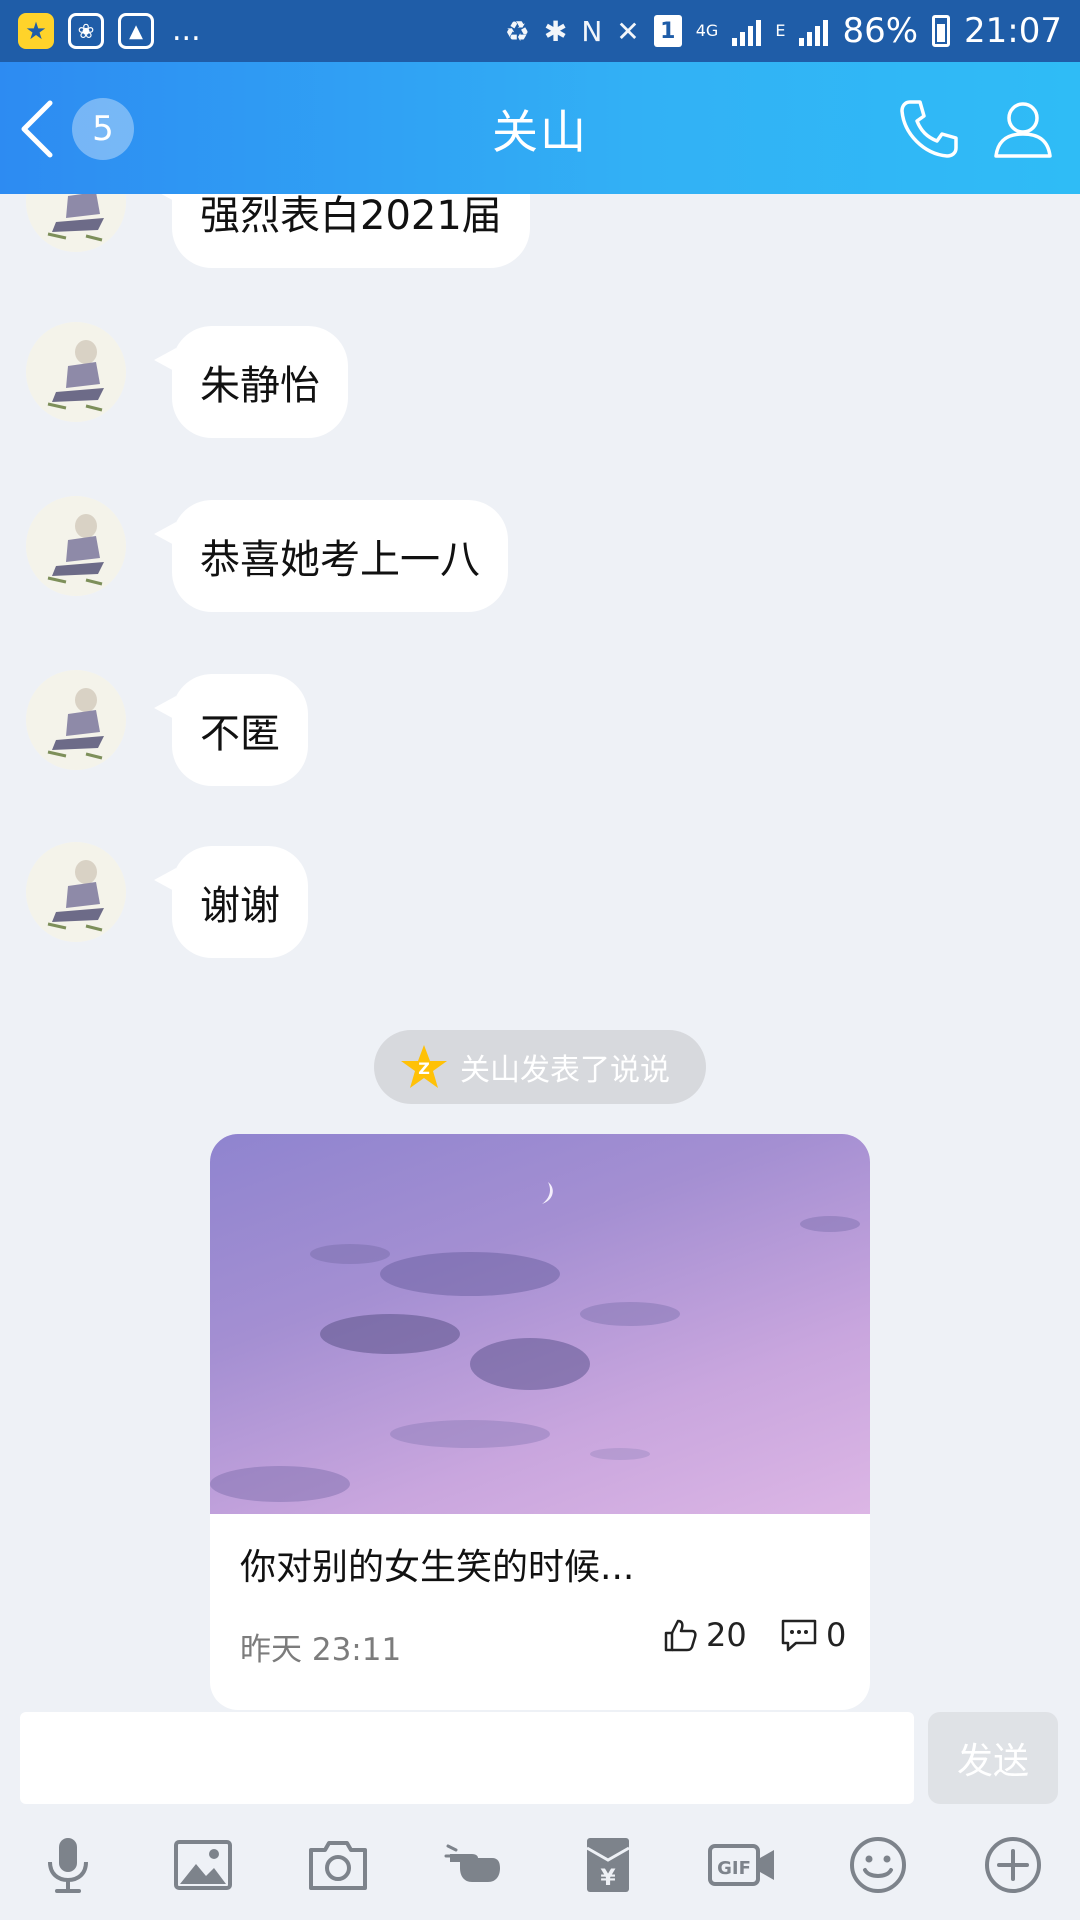 The width and height of the screenshot is (1080, 1920). I want to click on profile-icon, so click(1023, 129).